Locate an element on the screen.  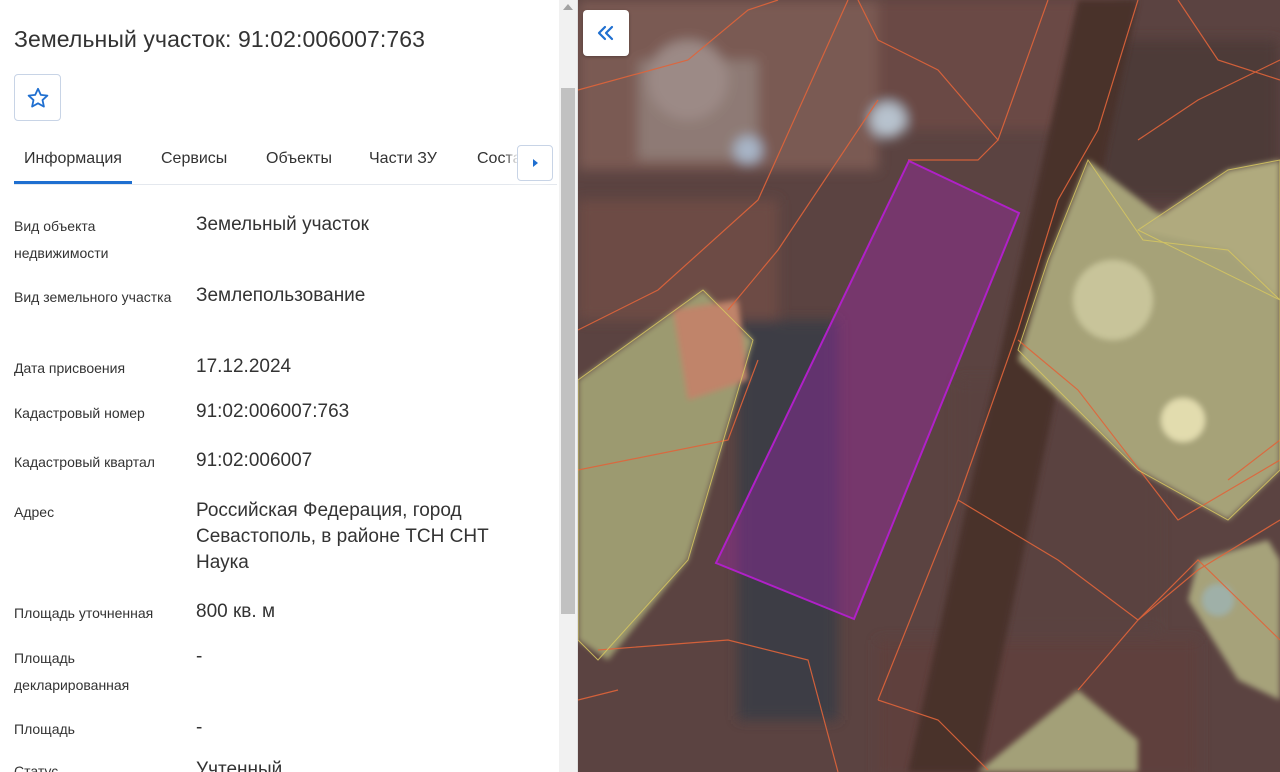
field-label: Площадь декларированная is located at coordinates (72, 671).